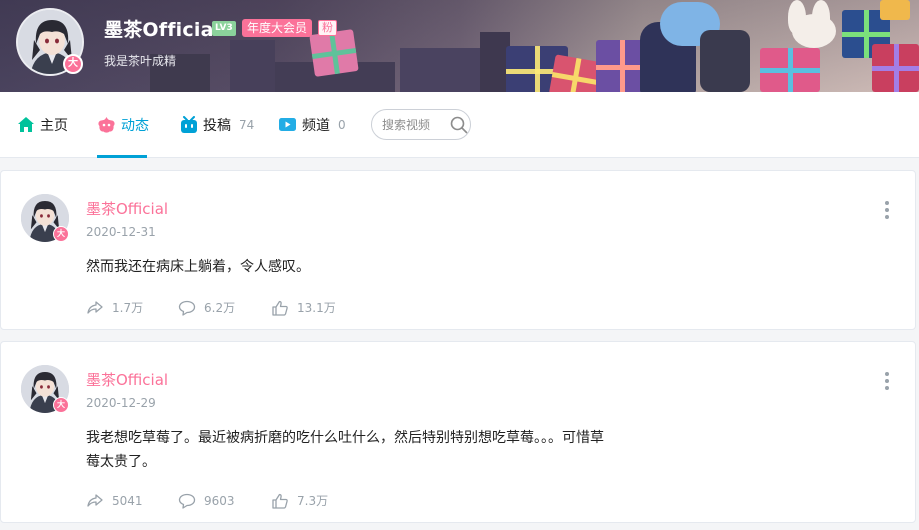  What do you see at coordinates (127, 500) in the screenshot?
I see `share-count: 5041` at bounding box center [127, 500].